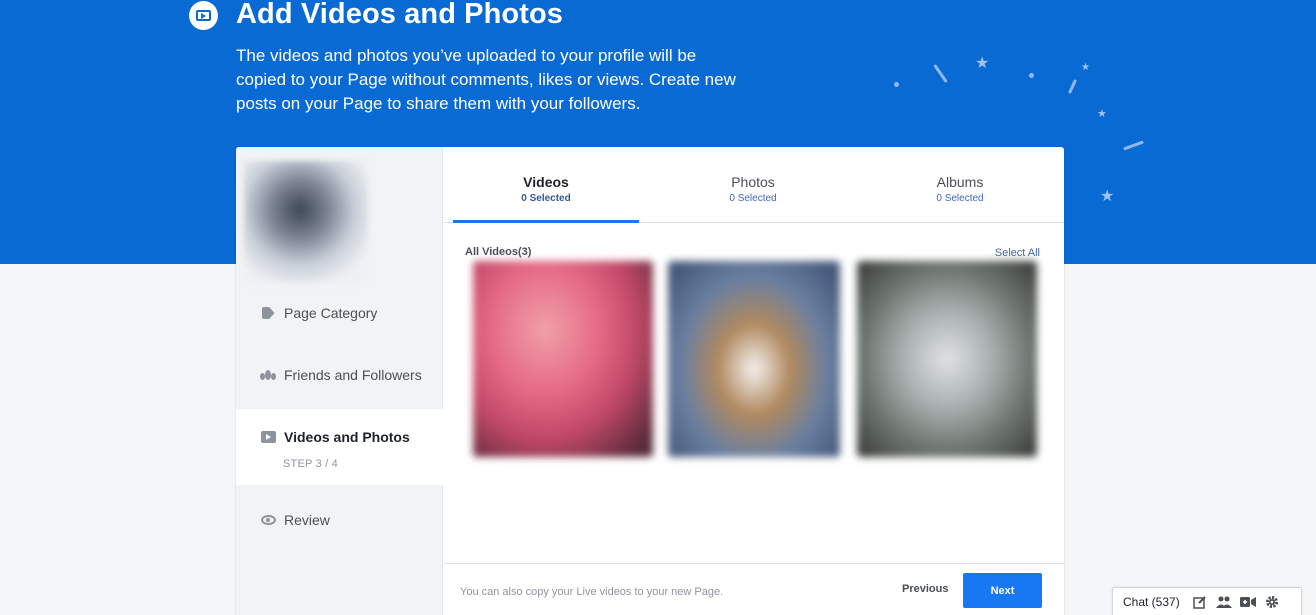 This screenshot has height=615, width=1316. I want to click on step-indicator: STEP 3 / 4, so click(310, 464).